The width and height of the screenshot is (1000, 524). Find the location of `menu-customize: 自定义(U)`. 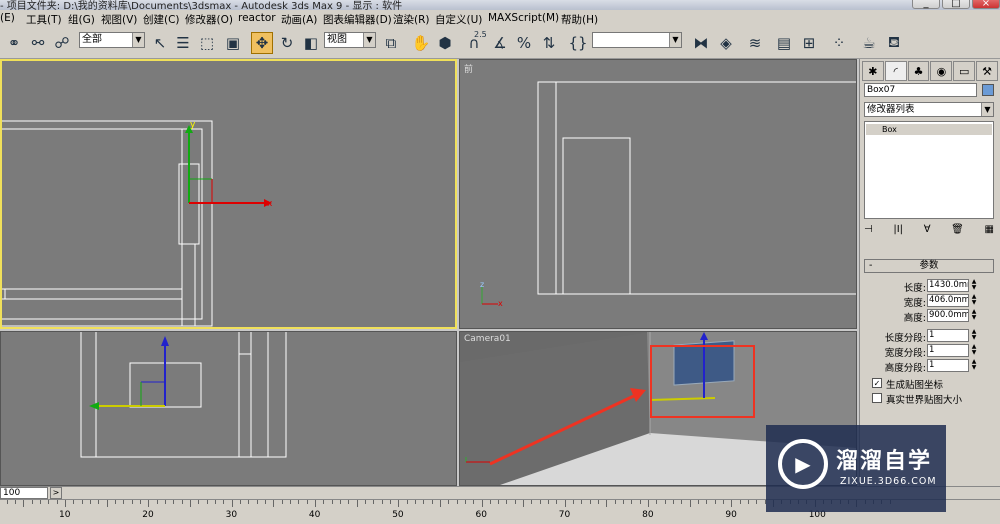

menu-customize: 自定义(U) is located at coordinates (458, 19).